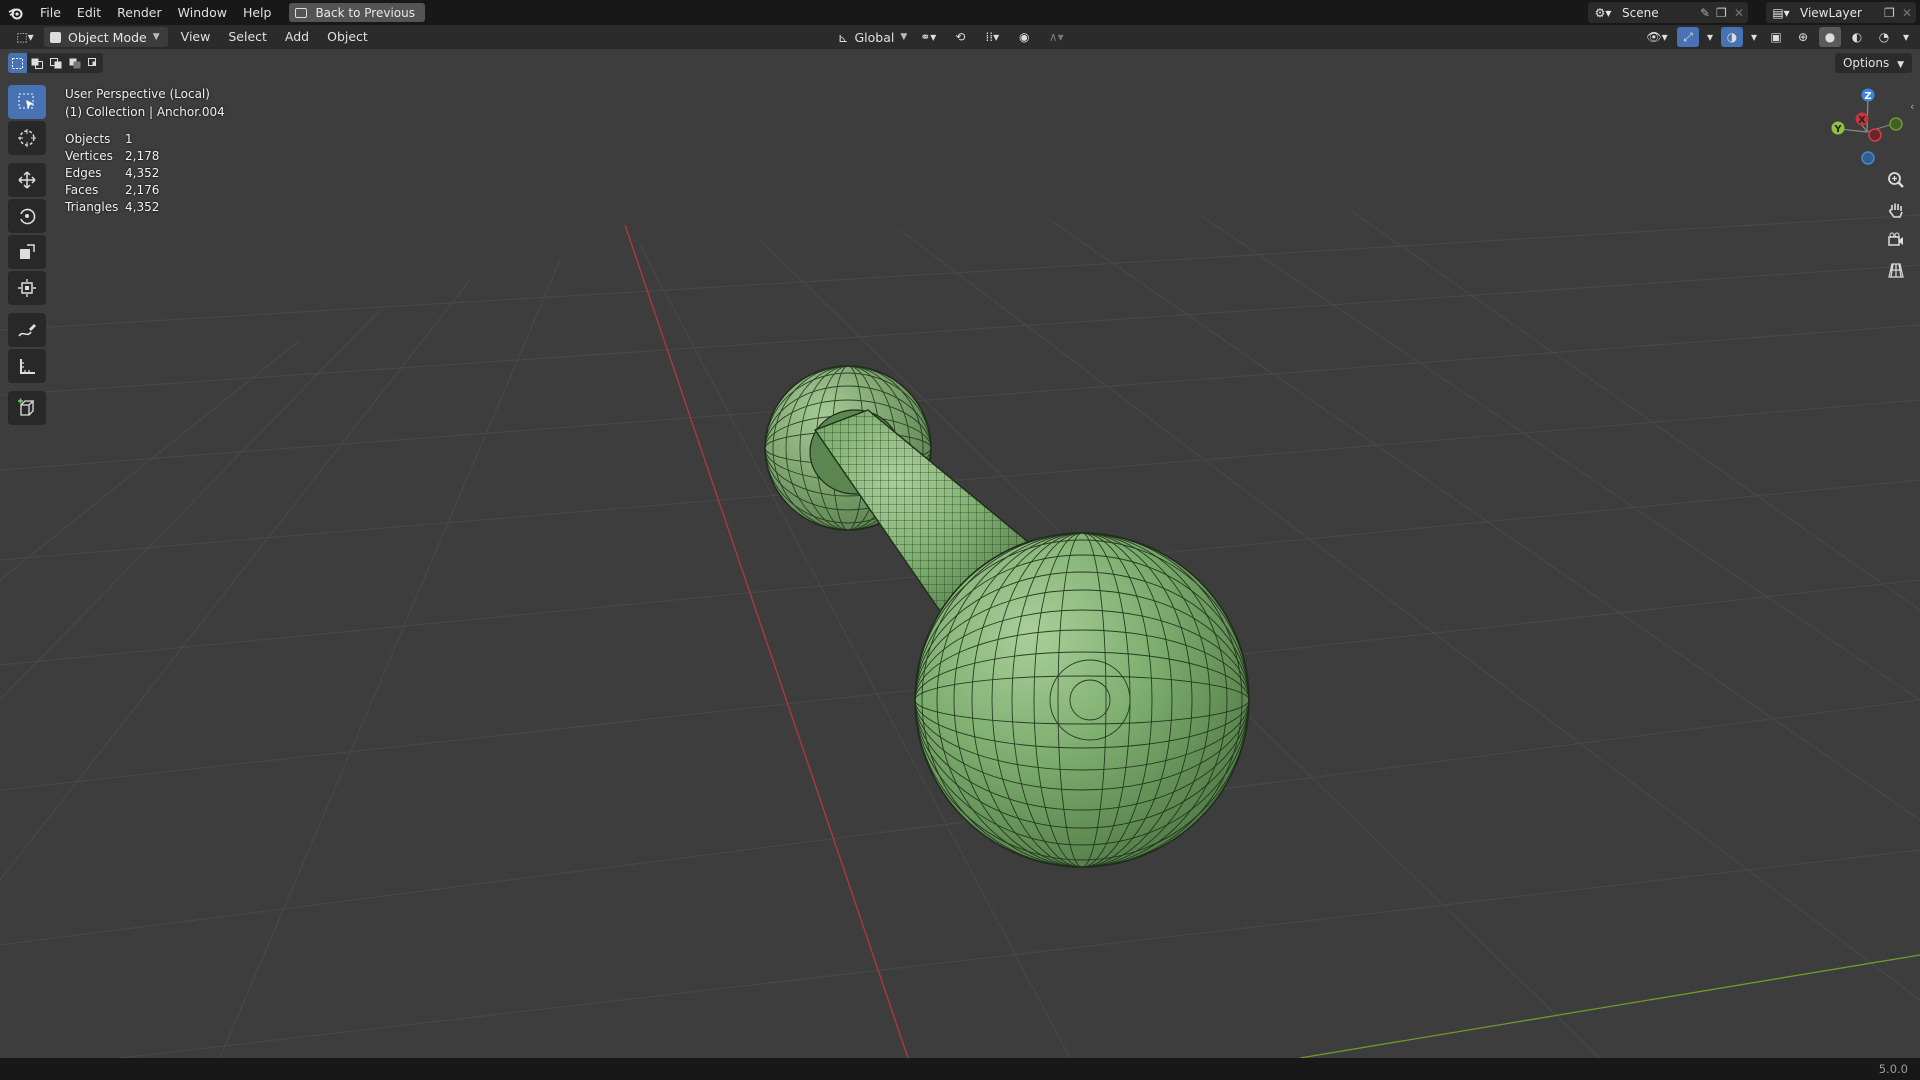  What do you see at coordinates (1912, 106) in the screenshot?
I see `collapse-sidebar-icon: ‹` at bounding box center [1912, 106].